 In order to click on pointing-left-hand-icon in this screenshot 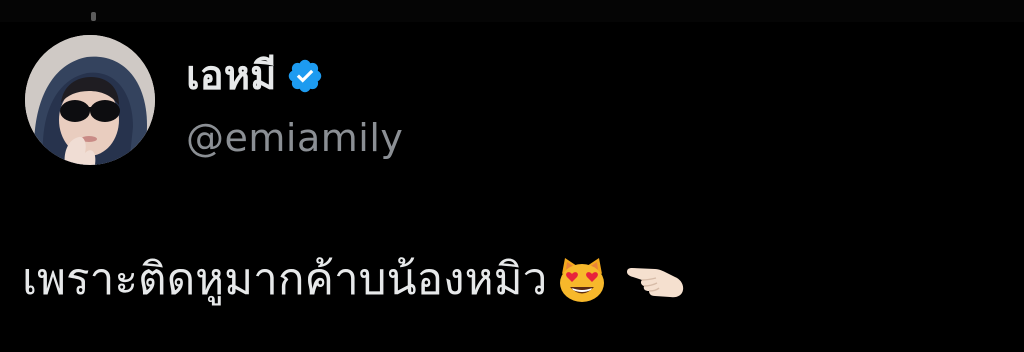, I will do `click(656, 280)`.